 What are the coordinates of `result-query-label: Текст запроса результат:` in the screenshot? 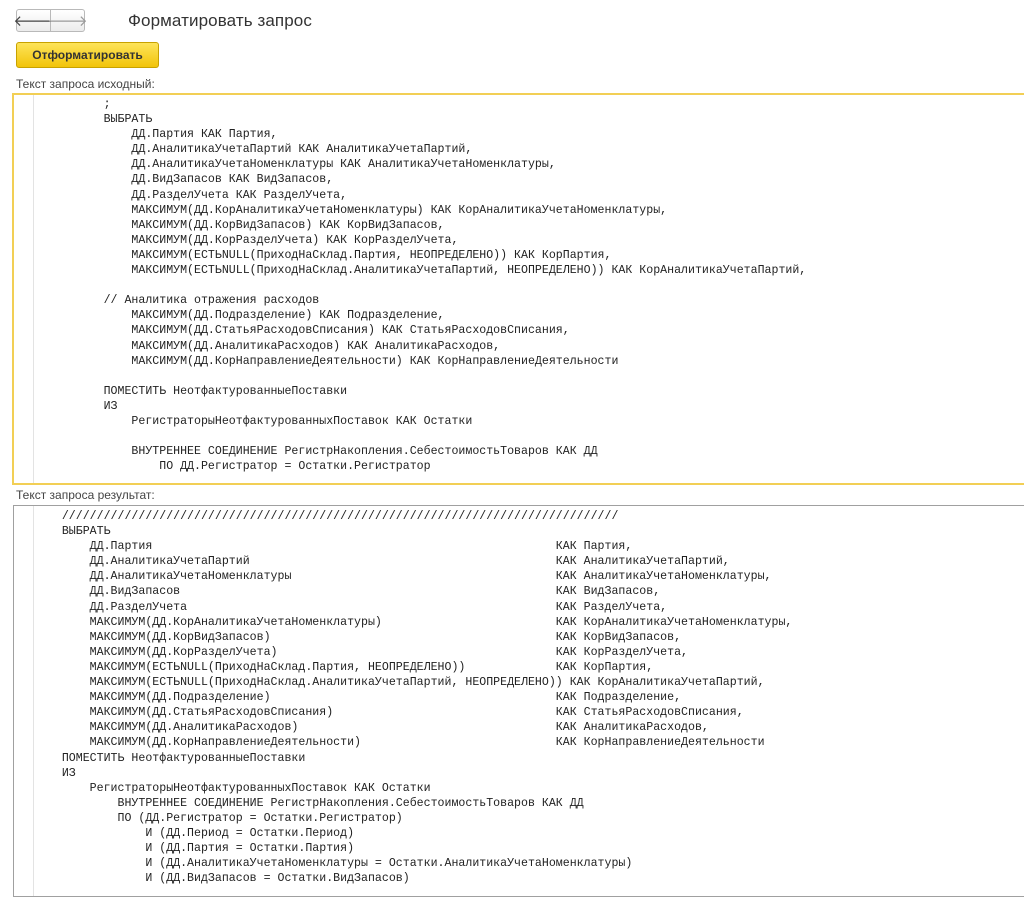 It's located at (85, 495).